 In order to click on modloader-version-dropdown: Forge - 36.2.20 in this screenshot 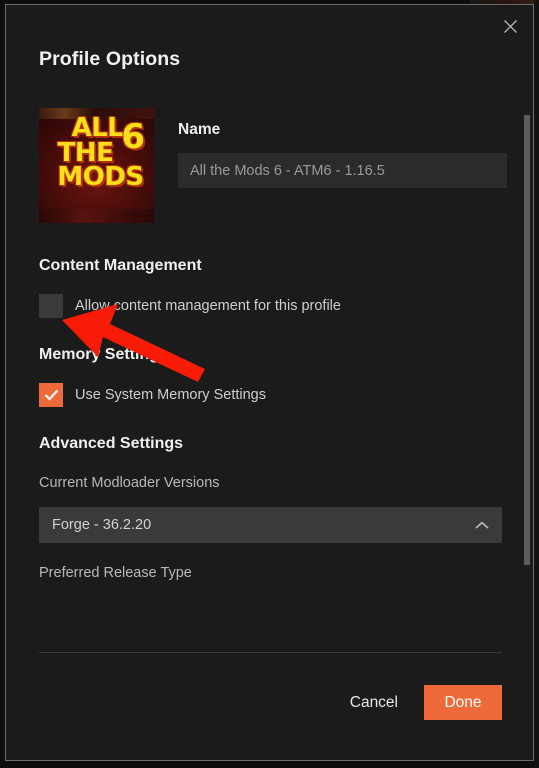, I will do `click(270, 525)`.